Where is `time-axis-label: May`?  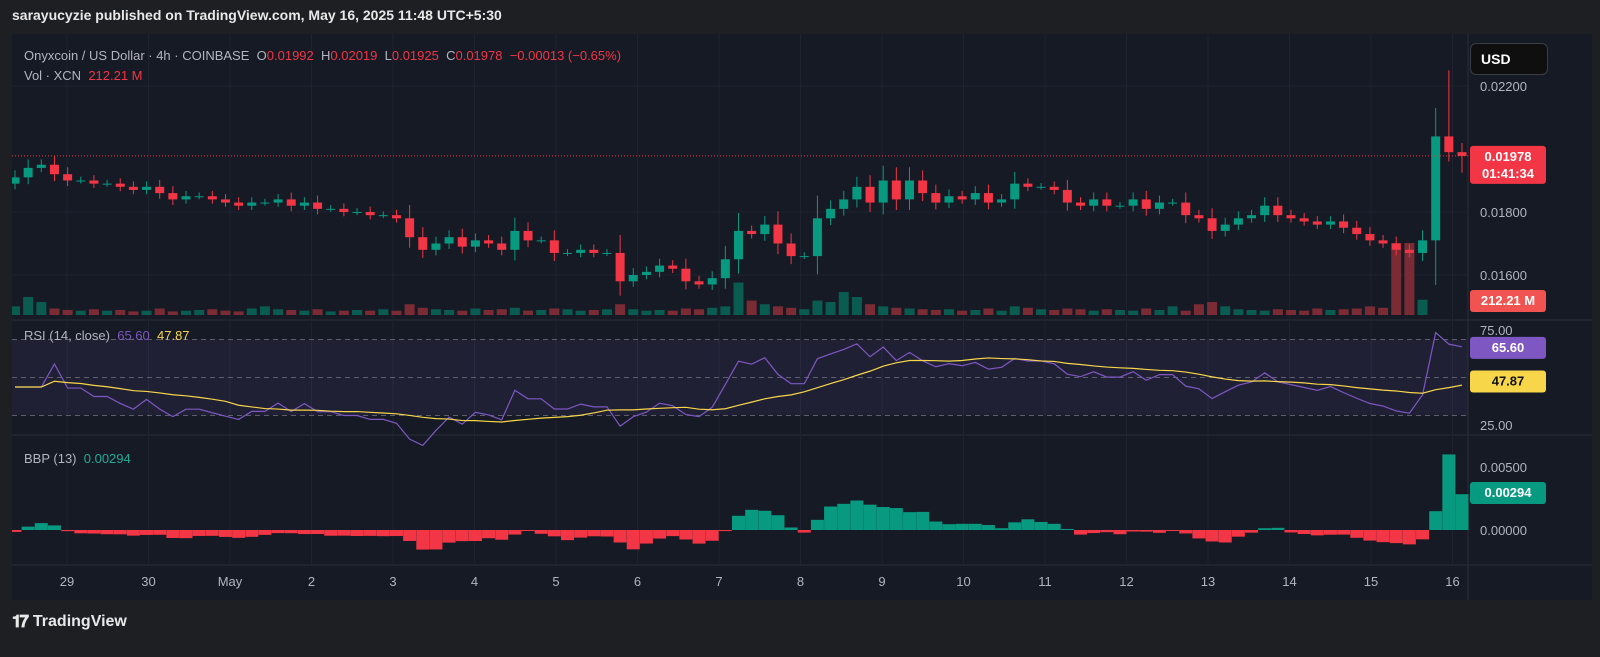
time-axis-label: May is located at coordinates (230, 581).